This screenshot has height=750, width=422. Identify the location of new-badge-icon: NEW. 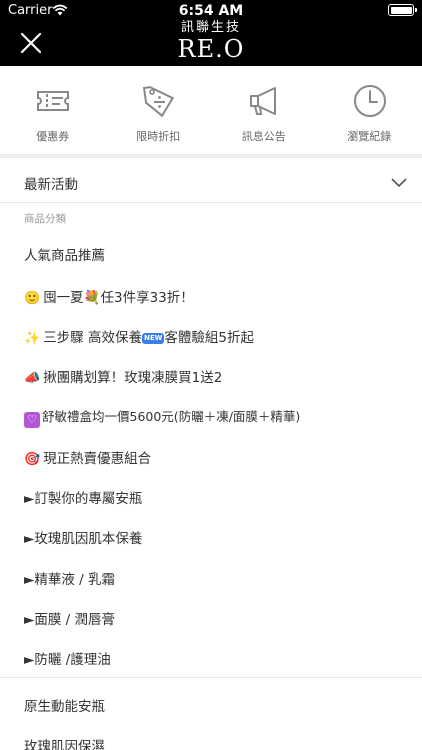
(153, 338).